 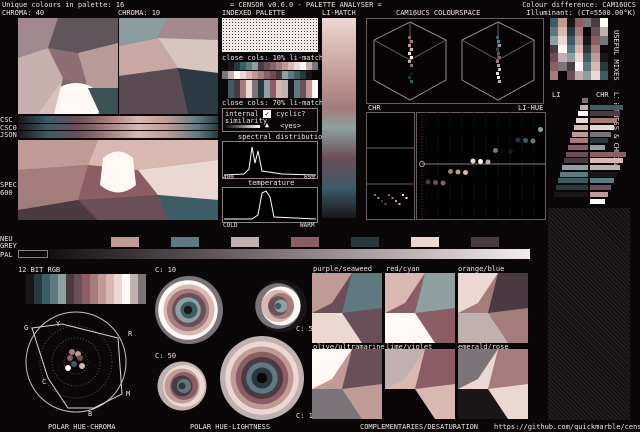 I want to click on checkmark-icon: ✓, so click(x=267, y=114).